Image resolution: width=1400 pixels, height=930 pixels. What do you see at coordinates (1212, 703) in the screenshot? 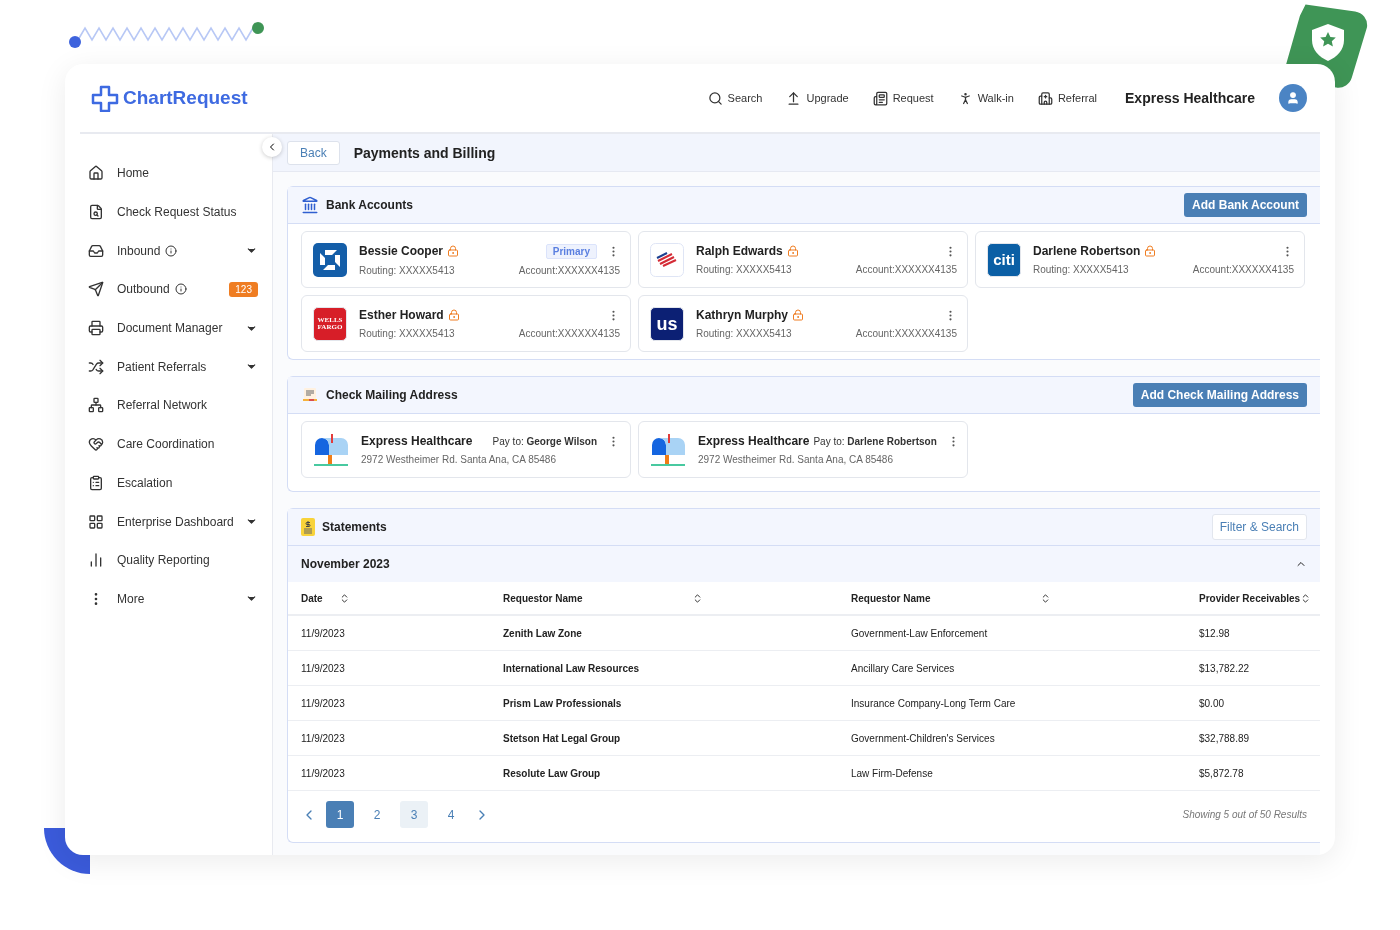
I see `table-cell-text: $0.00` at bounding box center [1212, 703].